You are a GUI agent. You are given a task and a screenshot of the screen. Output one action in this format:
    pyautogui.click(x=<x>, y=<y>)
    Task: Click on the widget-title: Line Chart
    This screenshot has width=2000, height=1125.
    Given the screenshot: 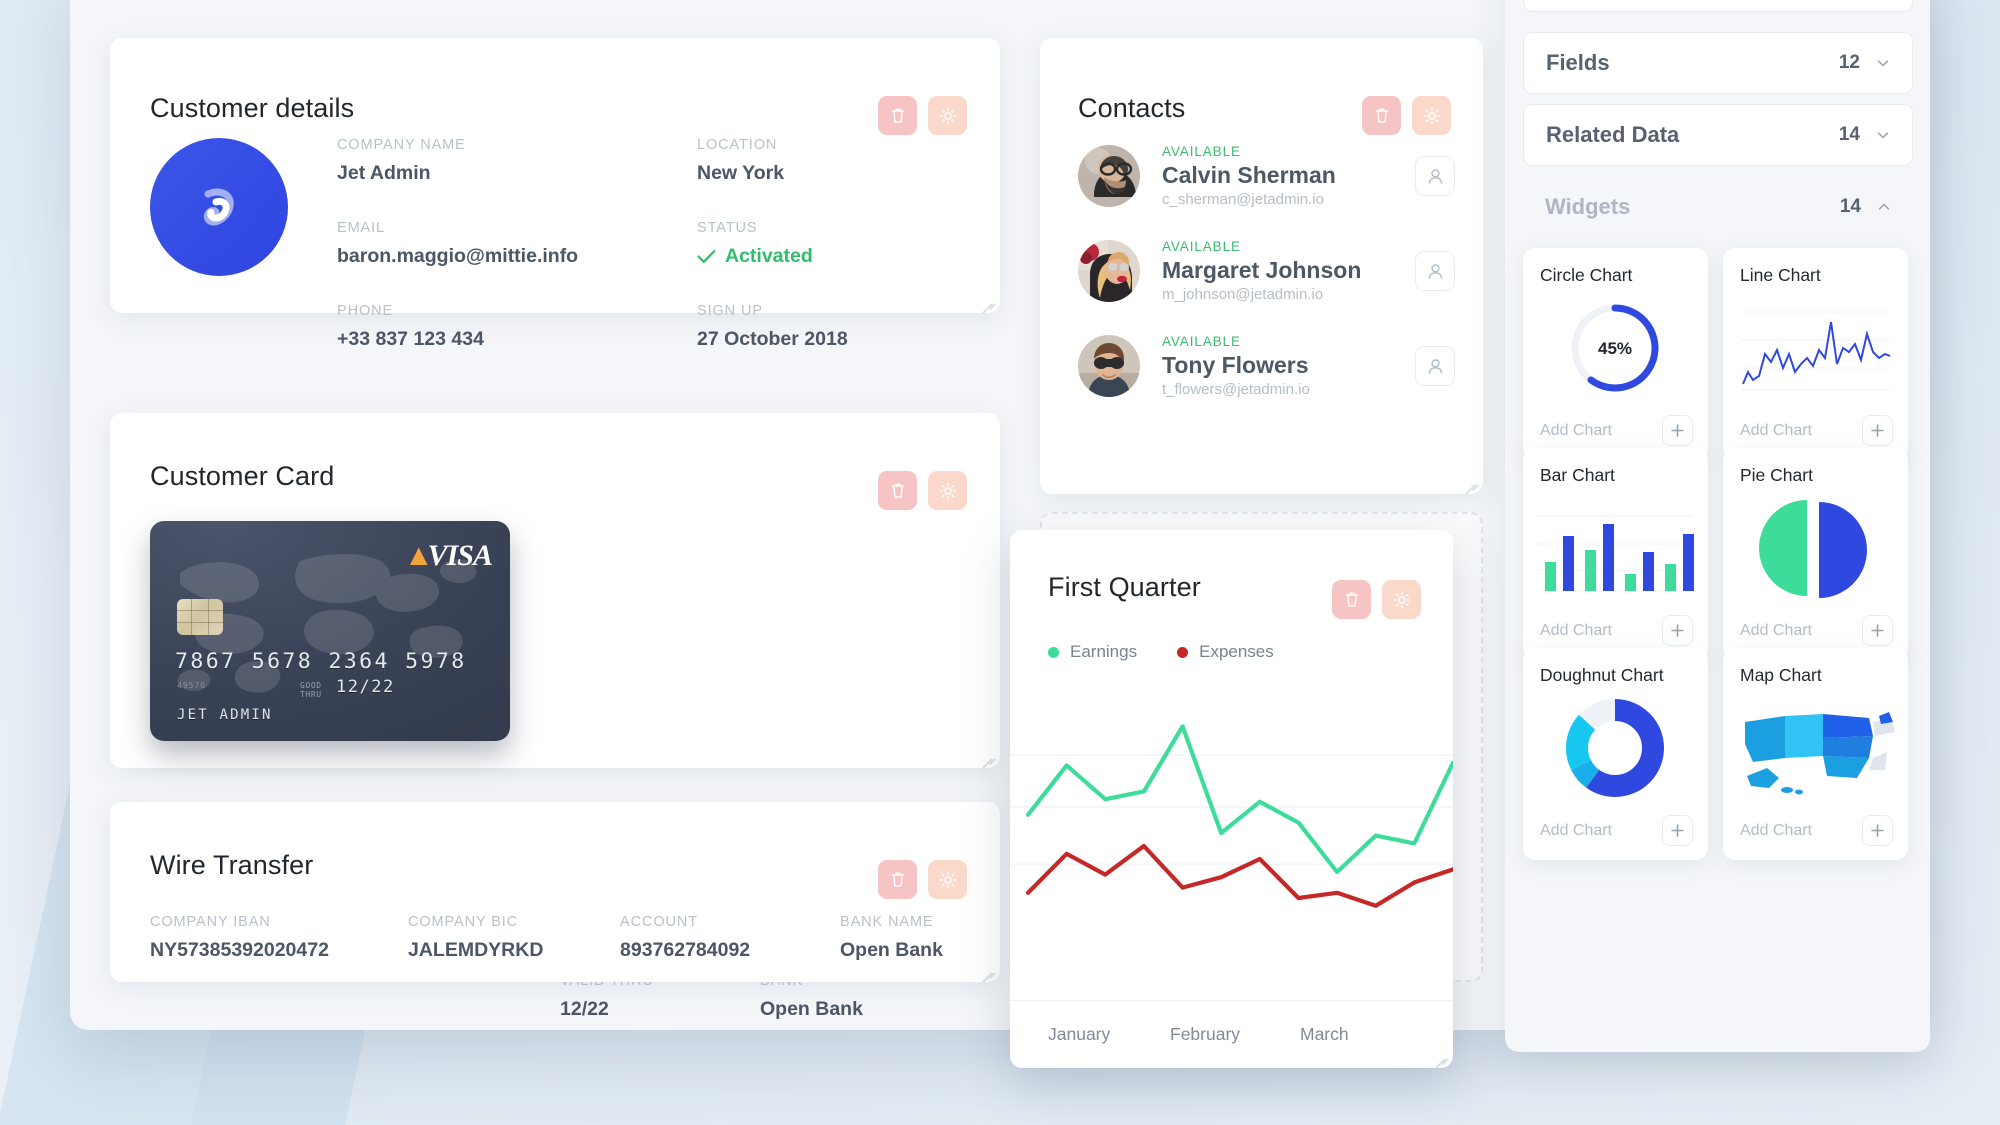 What is the action you would take?
    pyautogui.click(x=1780, y=275)
    